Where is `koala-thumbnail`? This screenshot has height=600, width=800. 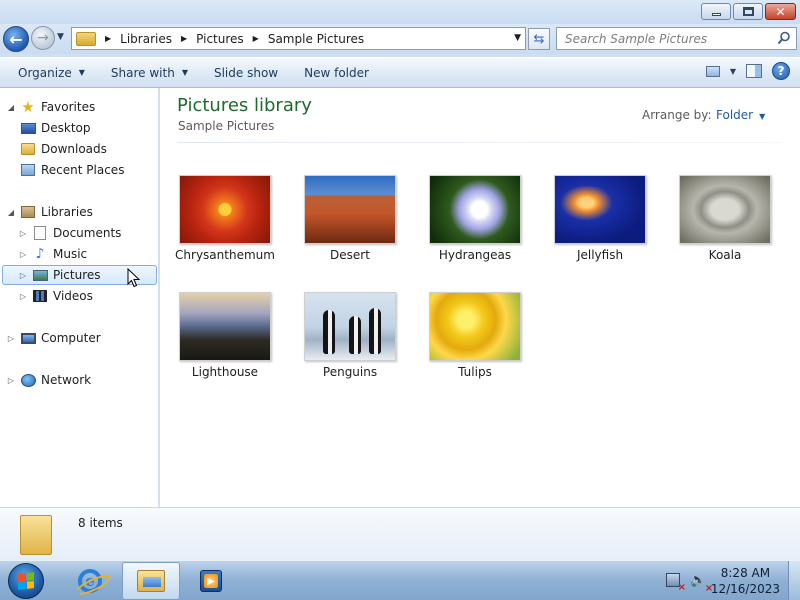
koala-thumbnail is located at coordinates (725, 209).